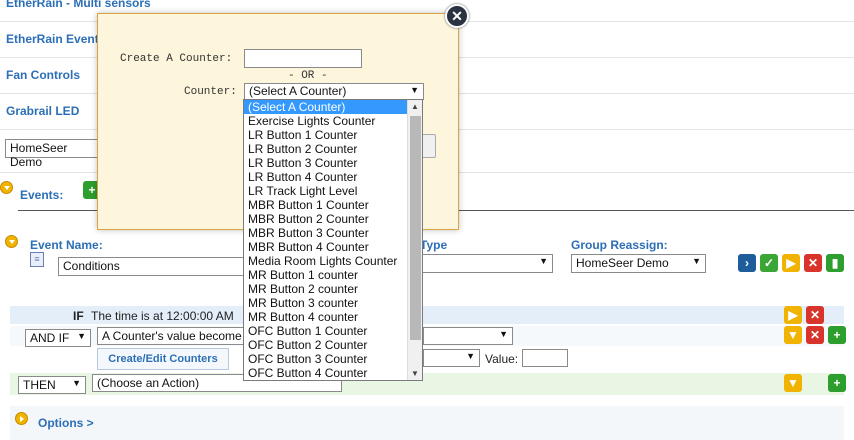 This screenshot has width=854, height=440. I want to click on group-reassign-select: HomeSeer Demo ▼, so click(638, 263).